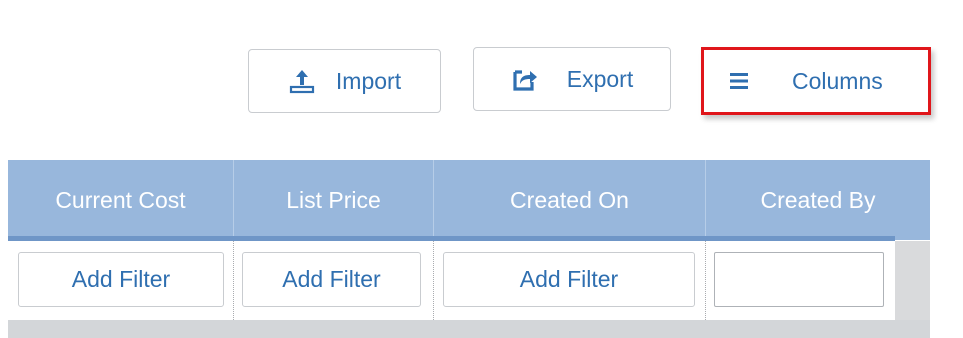 The image size is (963, 338). What do you see at coordinates (525, 79) in the screenshot?
I see `share-export-icon` at bounding box center [525, 79].